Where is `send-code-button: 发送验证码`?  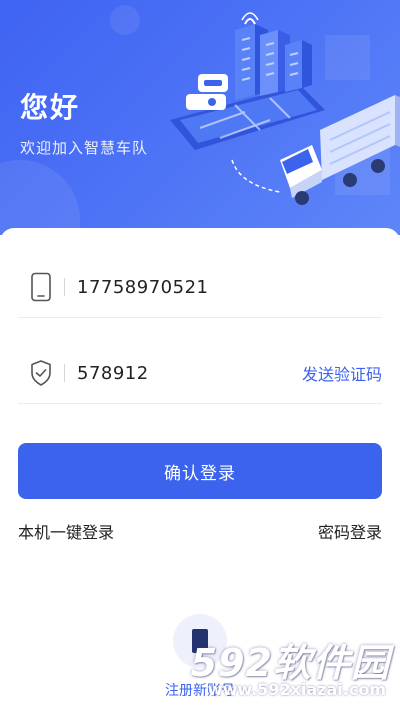 send-code-button: 发送验证码 is located at coordinates (342, 373).